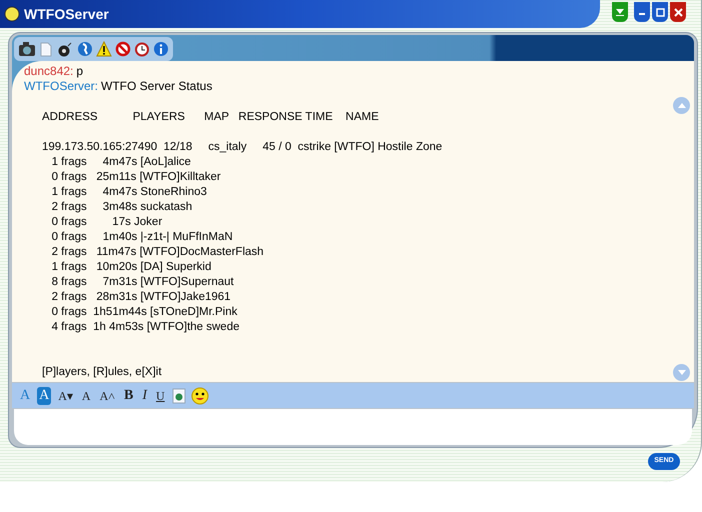  Describe the element at coordinates (156, 86) in the screenshot. I see `message-text: WTFO Server Status` at that location.